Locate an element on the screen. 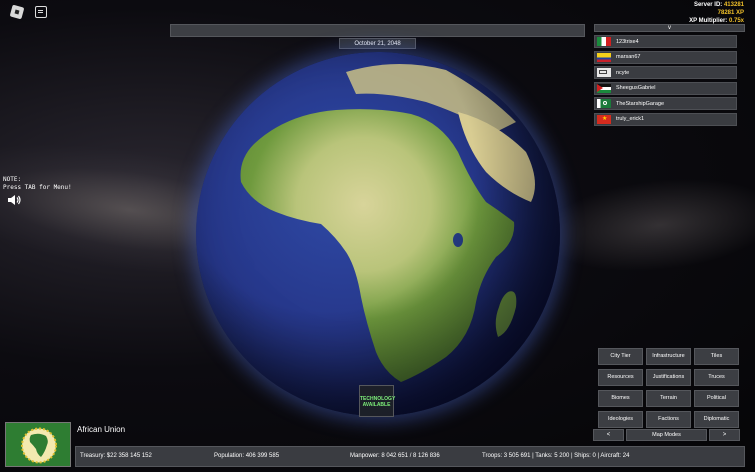  menu-hint-note: NOTE: Press TAB for Menu! is located at coordinates (37, 184).